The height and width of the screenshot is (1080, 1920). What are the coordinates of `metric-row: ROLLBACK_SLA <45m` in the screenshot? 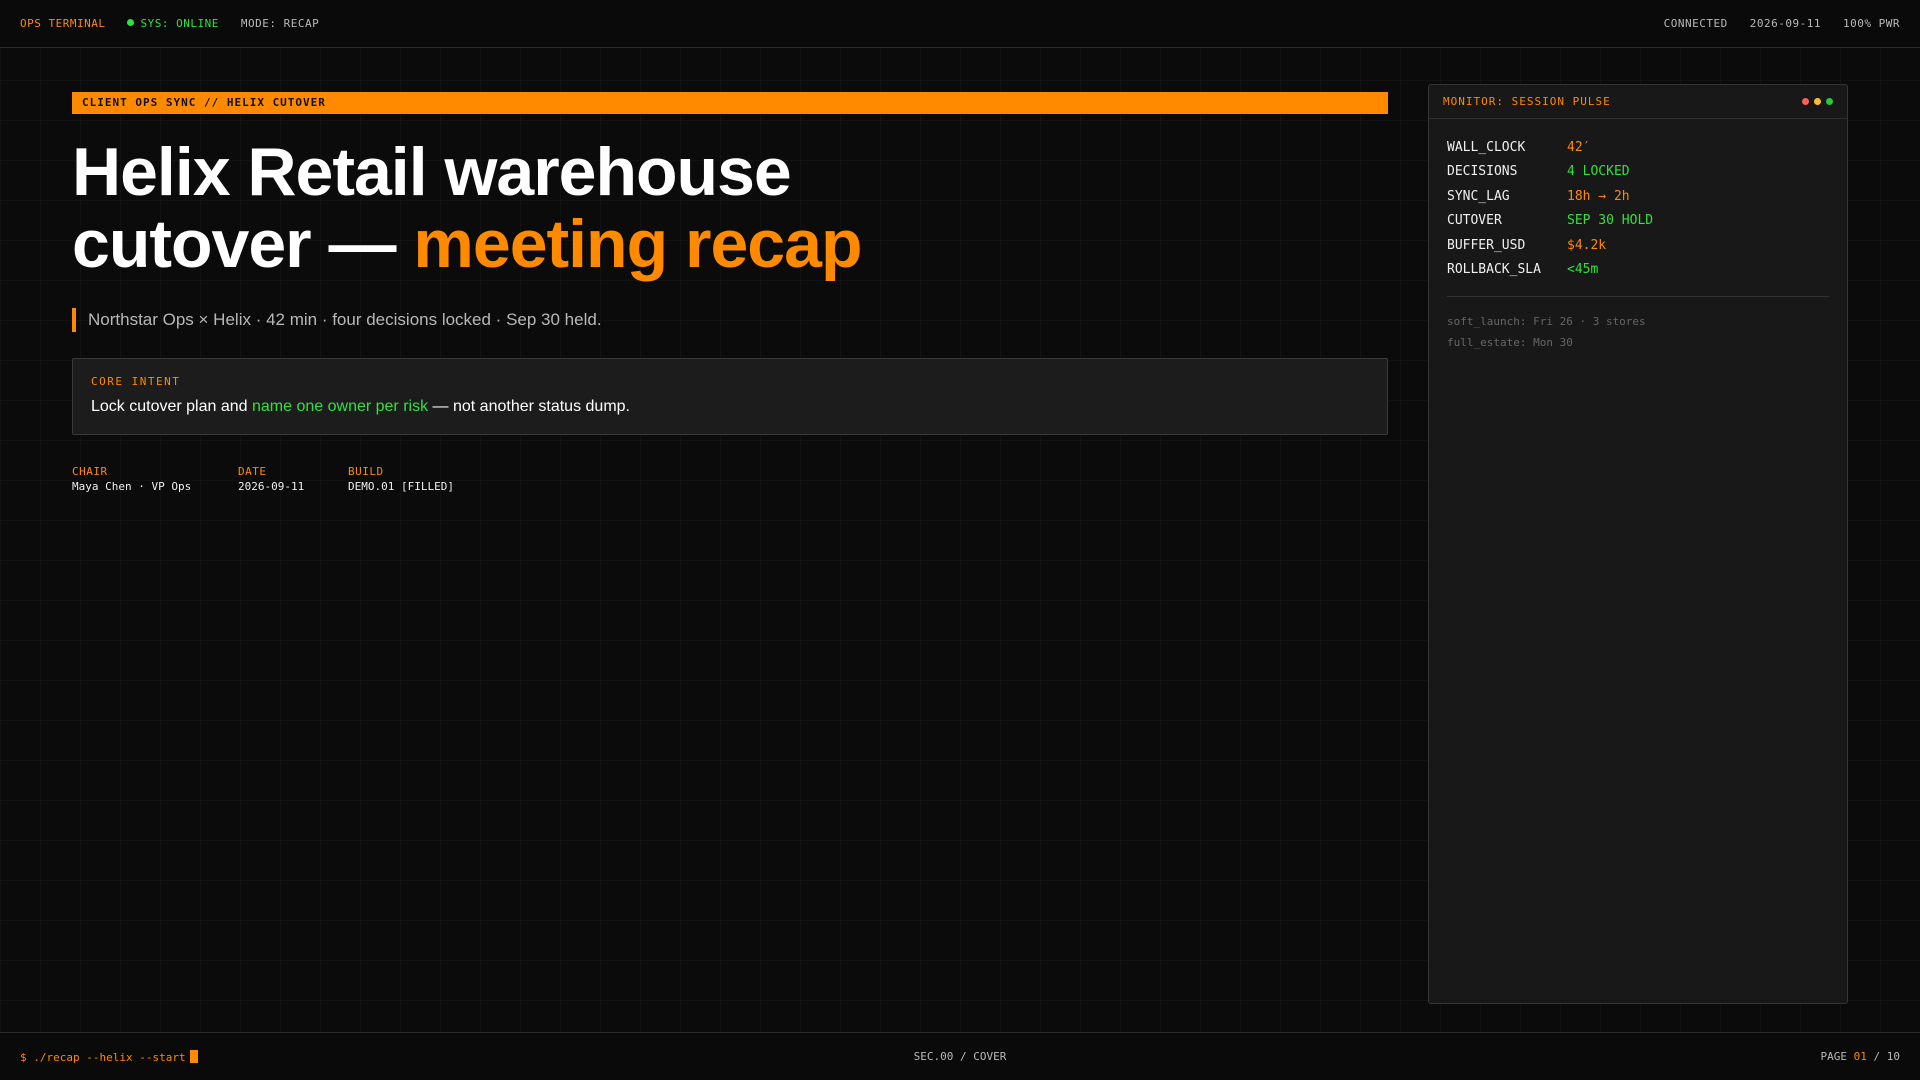 It's located at (1638, 270).